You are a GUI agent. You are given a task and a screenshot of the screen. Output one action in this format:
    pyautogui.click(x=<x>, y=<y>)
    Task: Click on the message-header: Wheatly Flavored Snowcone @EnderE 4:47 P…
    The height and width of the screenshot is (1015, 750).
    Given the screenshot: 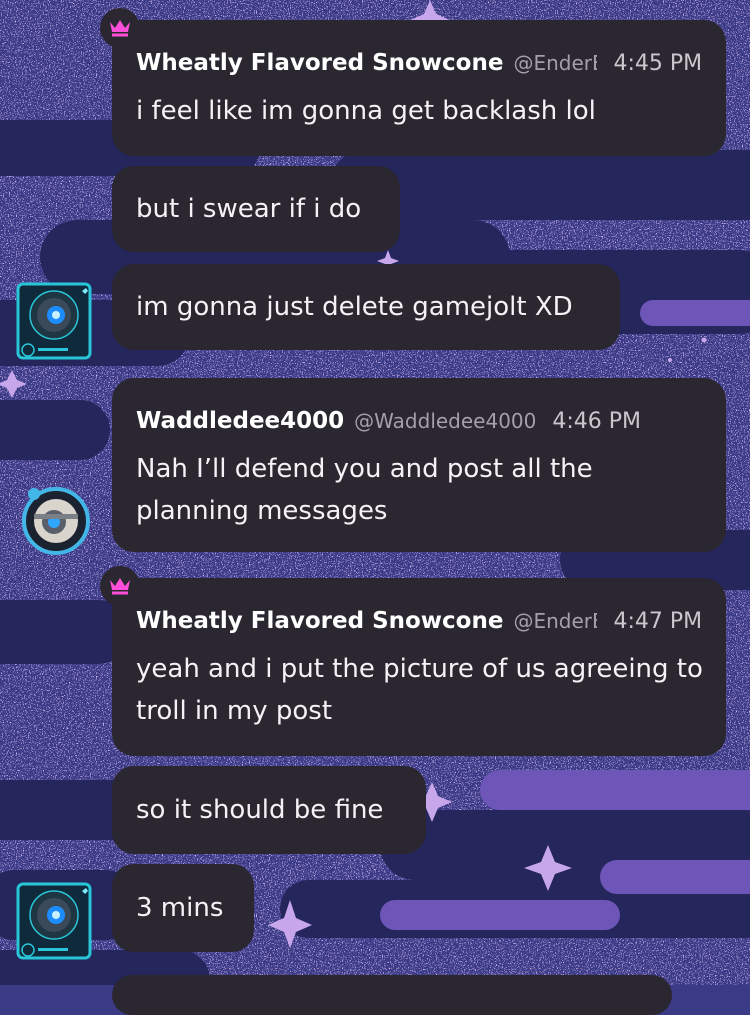 What is the action you would take?
    pyautogui.click(x=419, y=621)
    